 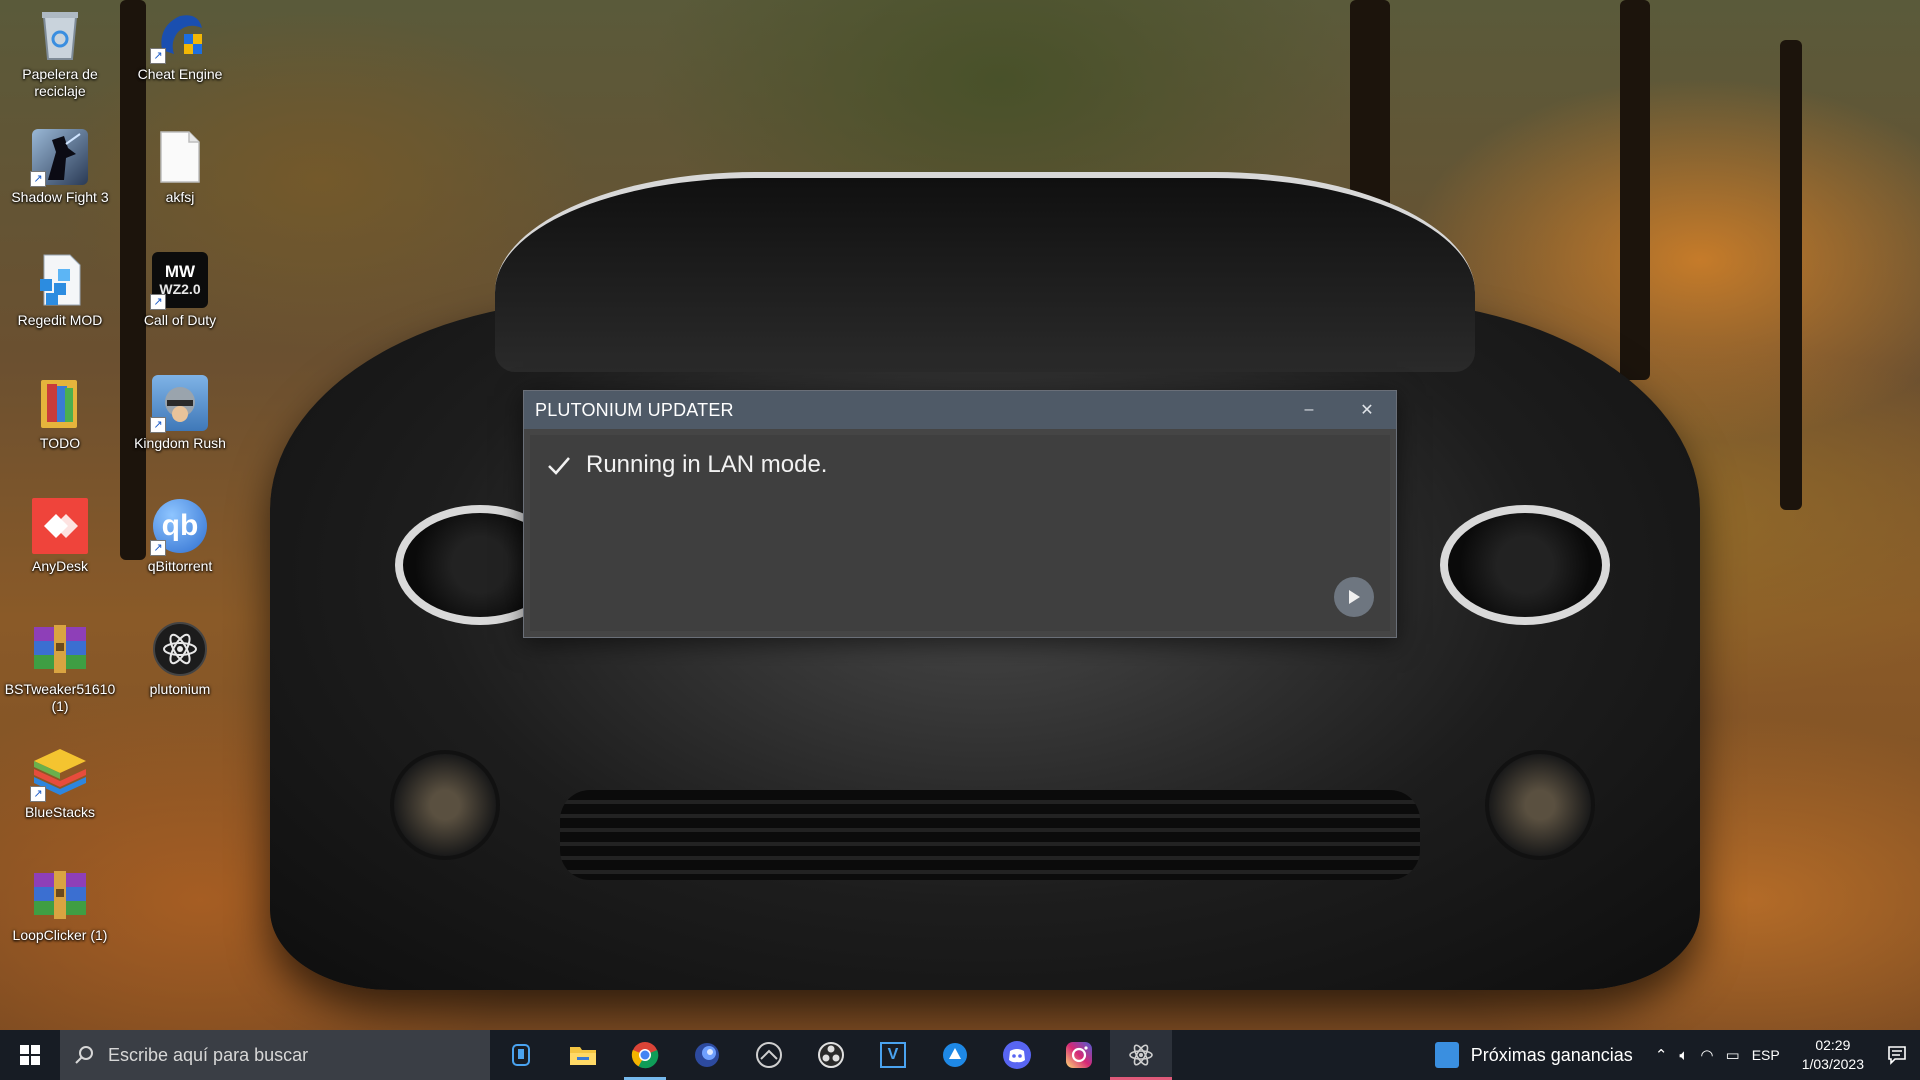 I want to click on close-icon: ✕, so click(x=1367, y=410).